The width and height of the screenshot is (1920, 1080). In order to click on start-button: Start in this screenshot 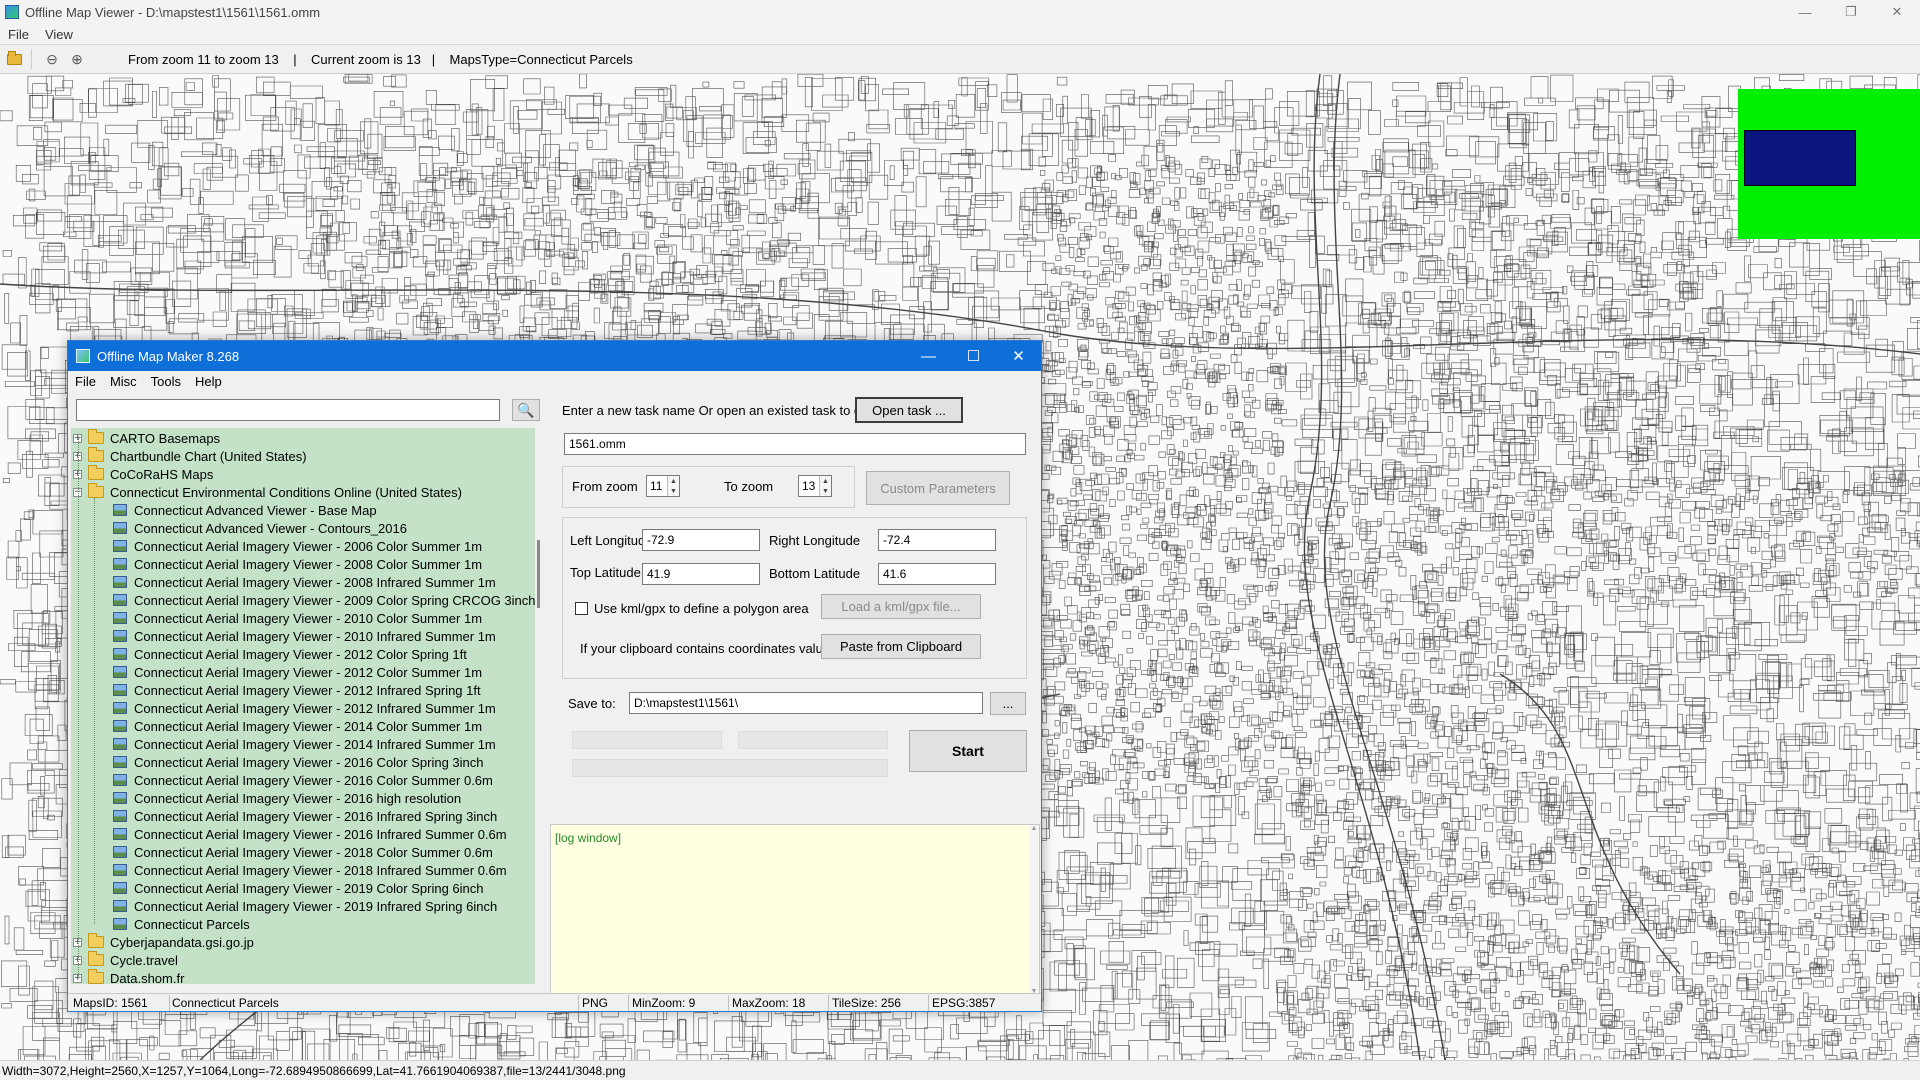, I will do `click(968, 751)`.